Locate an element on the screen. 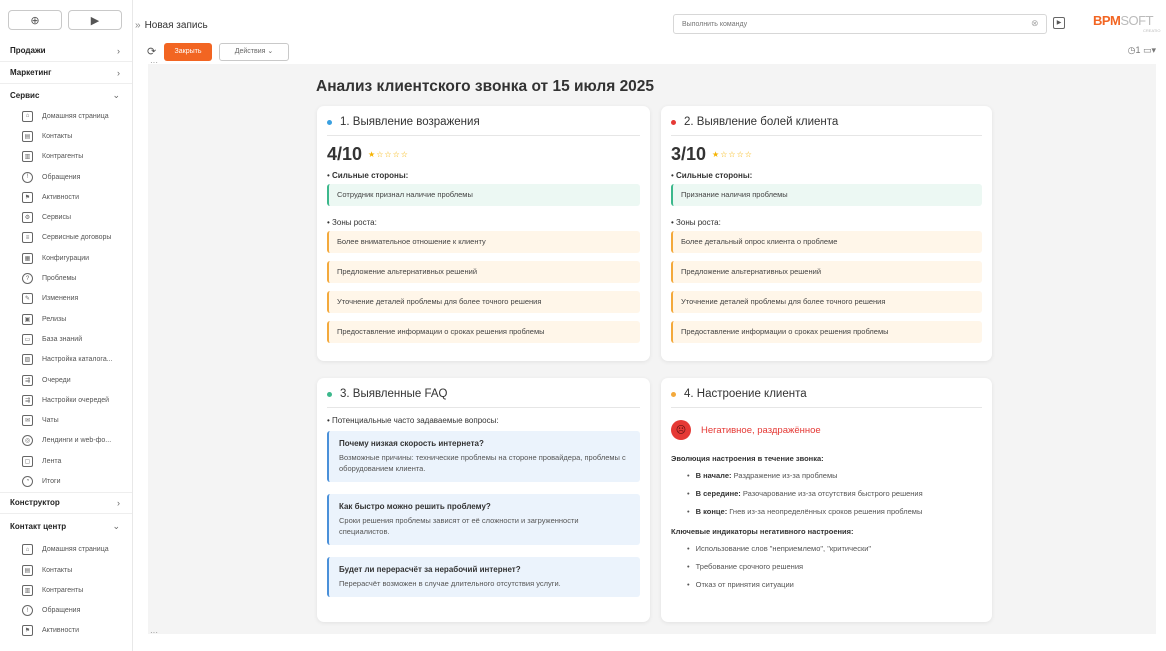 The height and width of the screenshot is (651, 1166). sidebar-item: ▦ Конфигурации is located at coordinates (66, 258).